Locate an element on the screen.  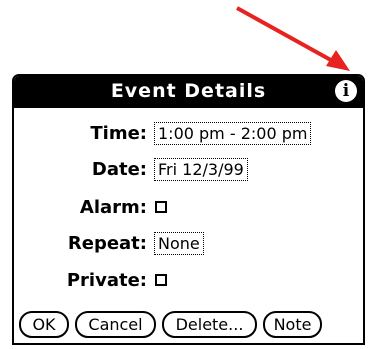
dialog-title: Event Details is located at coordinates (188, 91).